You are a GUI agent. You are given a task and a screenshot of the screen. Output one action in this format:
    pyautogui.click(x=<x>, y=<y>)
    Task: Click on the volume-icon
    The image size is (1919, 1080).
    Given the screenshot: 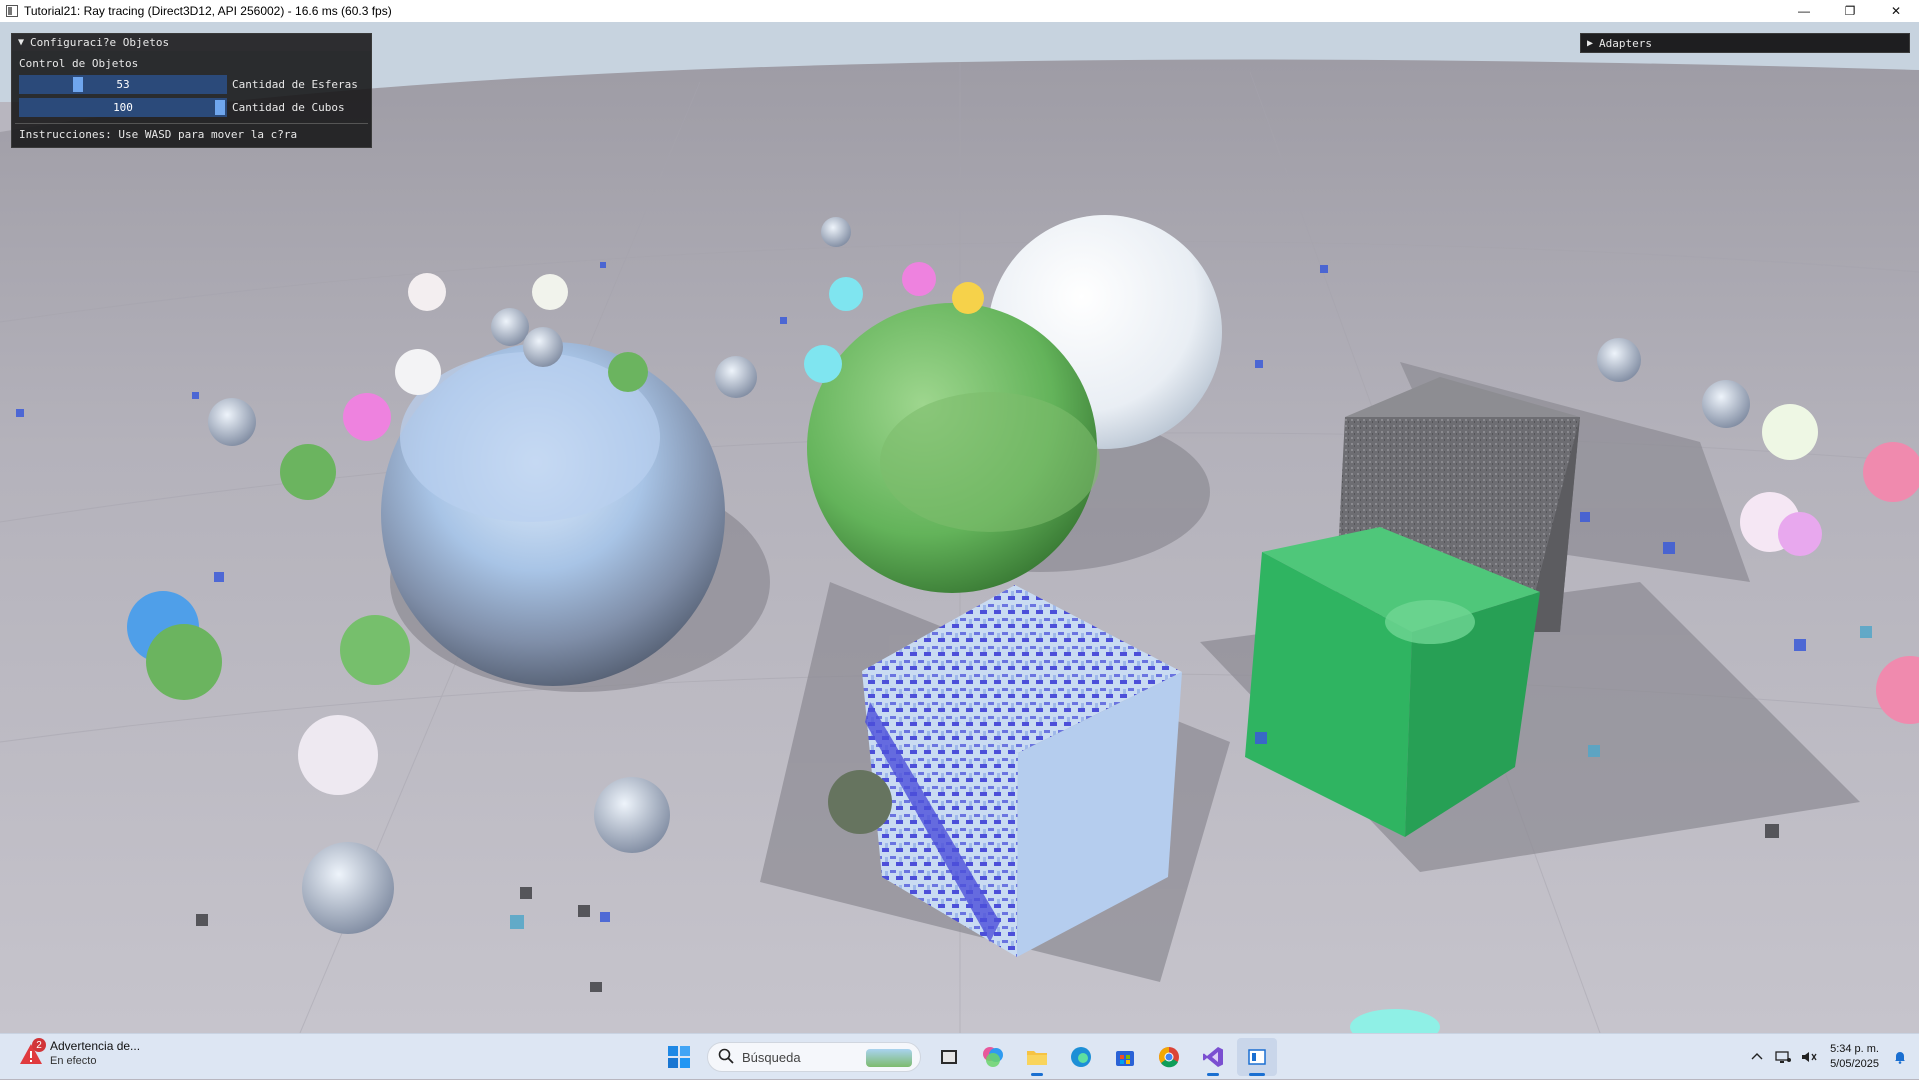 What is the action you would take?
    pyautogui.click(x=1809, y=1057)
    